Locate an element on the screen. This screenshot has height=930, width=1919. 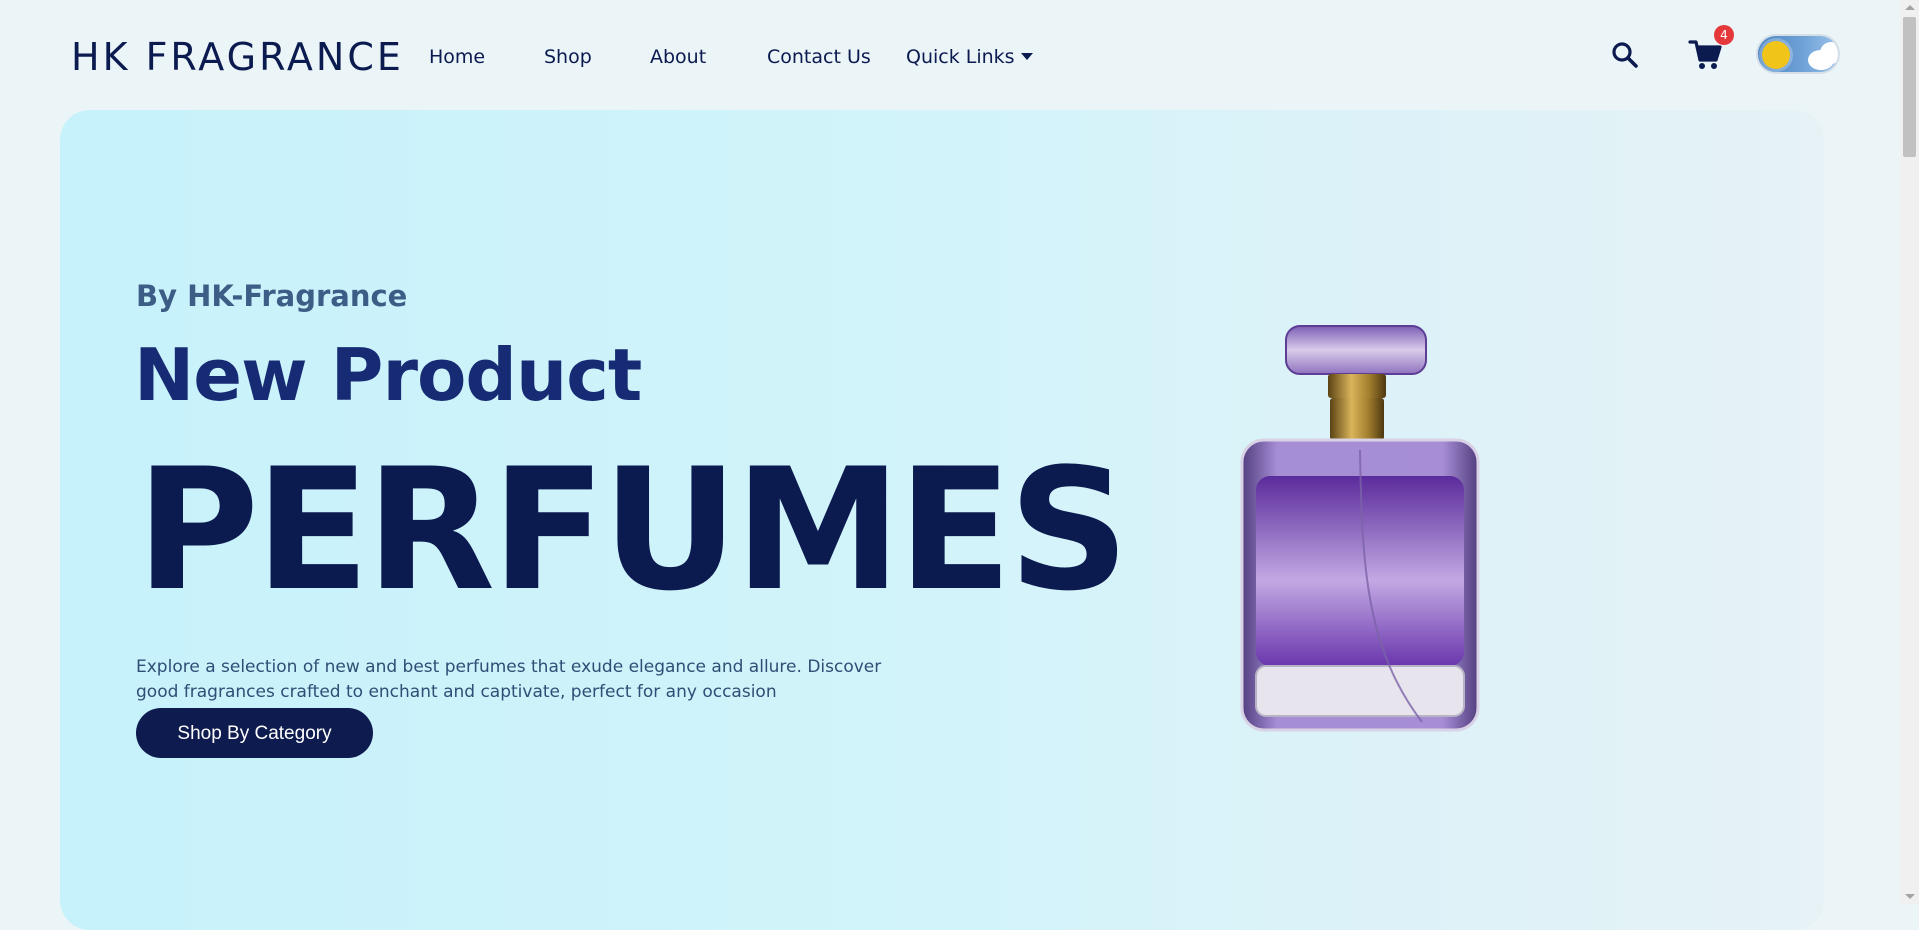
shop-by-category-button: Shop By Category is located at coordinates (254, 733).